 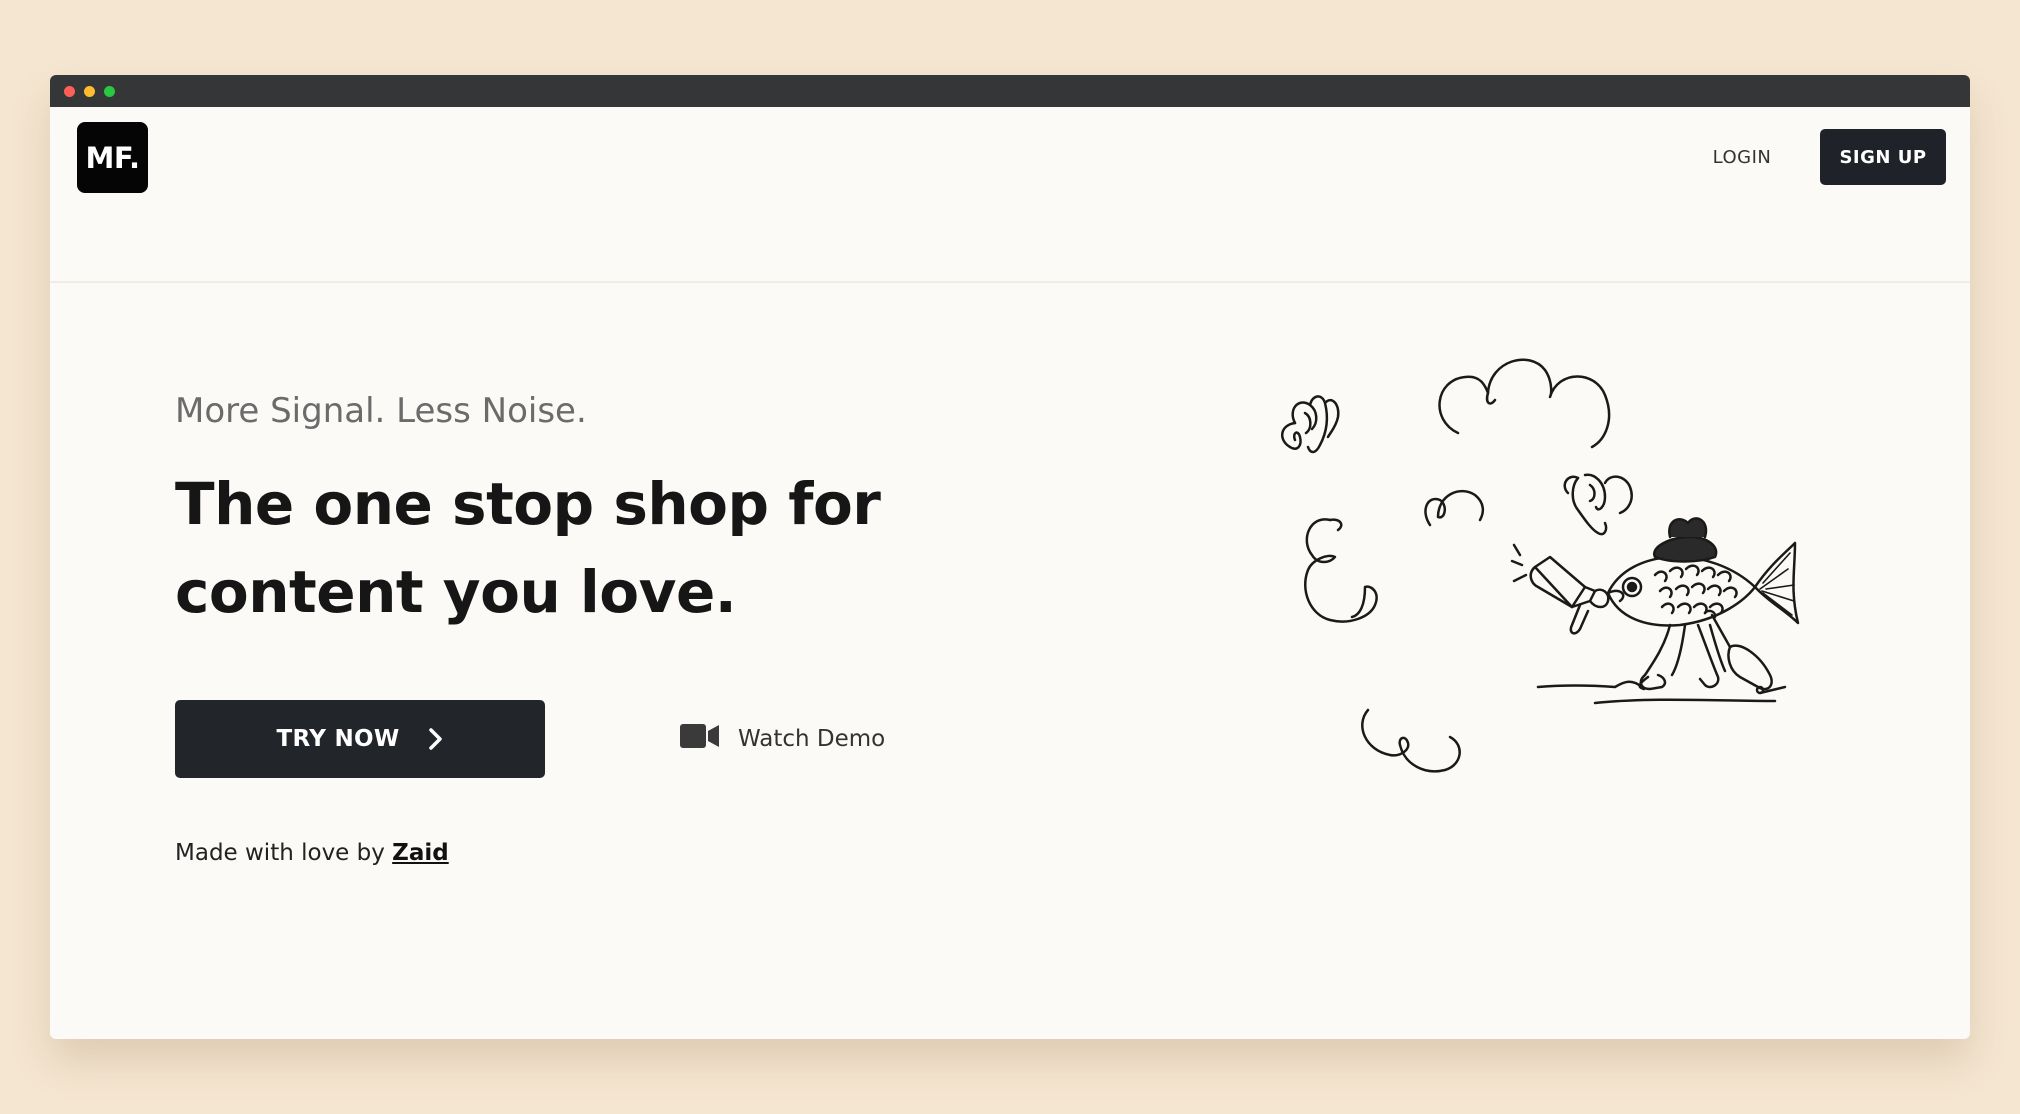 I want to click on chevron-right-icon, so click(x=436, y=739).